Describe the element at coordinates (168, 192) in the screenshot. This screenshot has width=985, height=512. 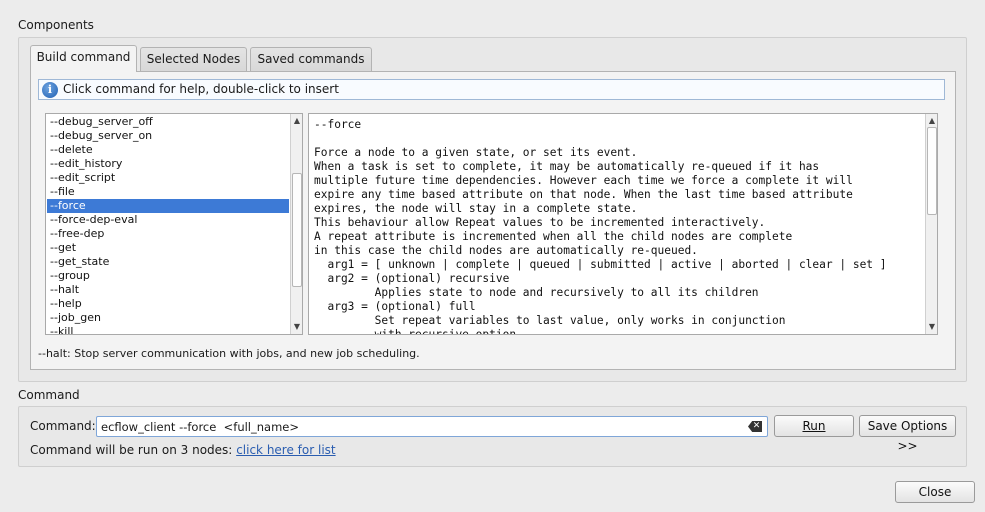
I see `list-item: --file` at that location.